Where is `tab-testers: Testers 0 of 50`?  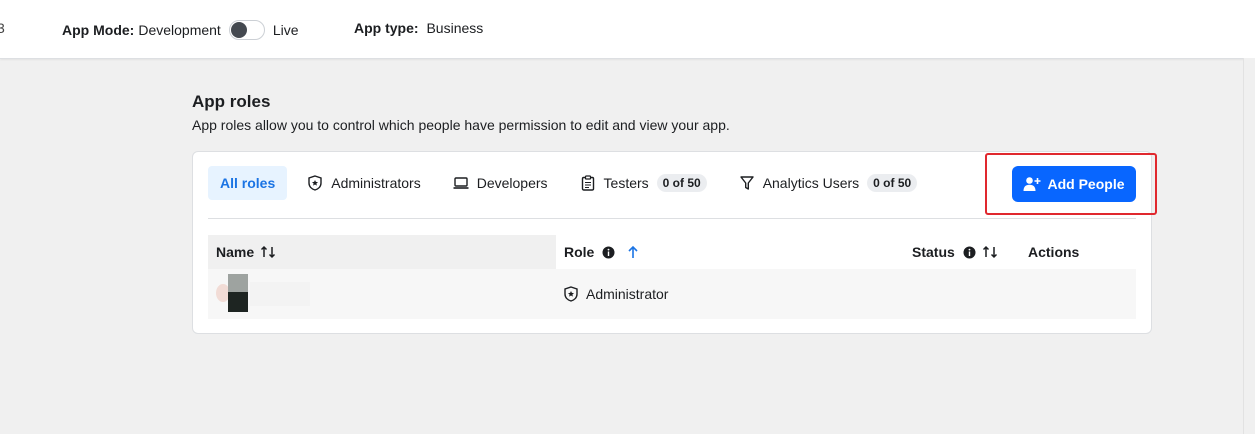
tab-testers: Testers 0 of 50 is located at coordinates (643, 183).